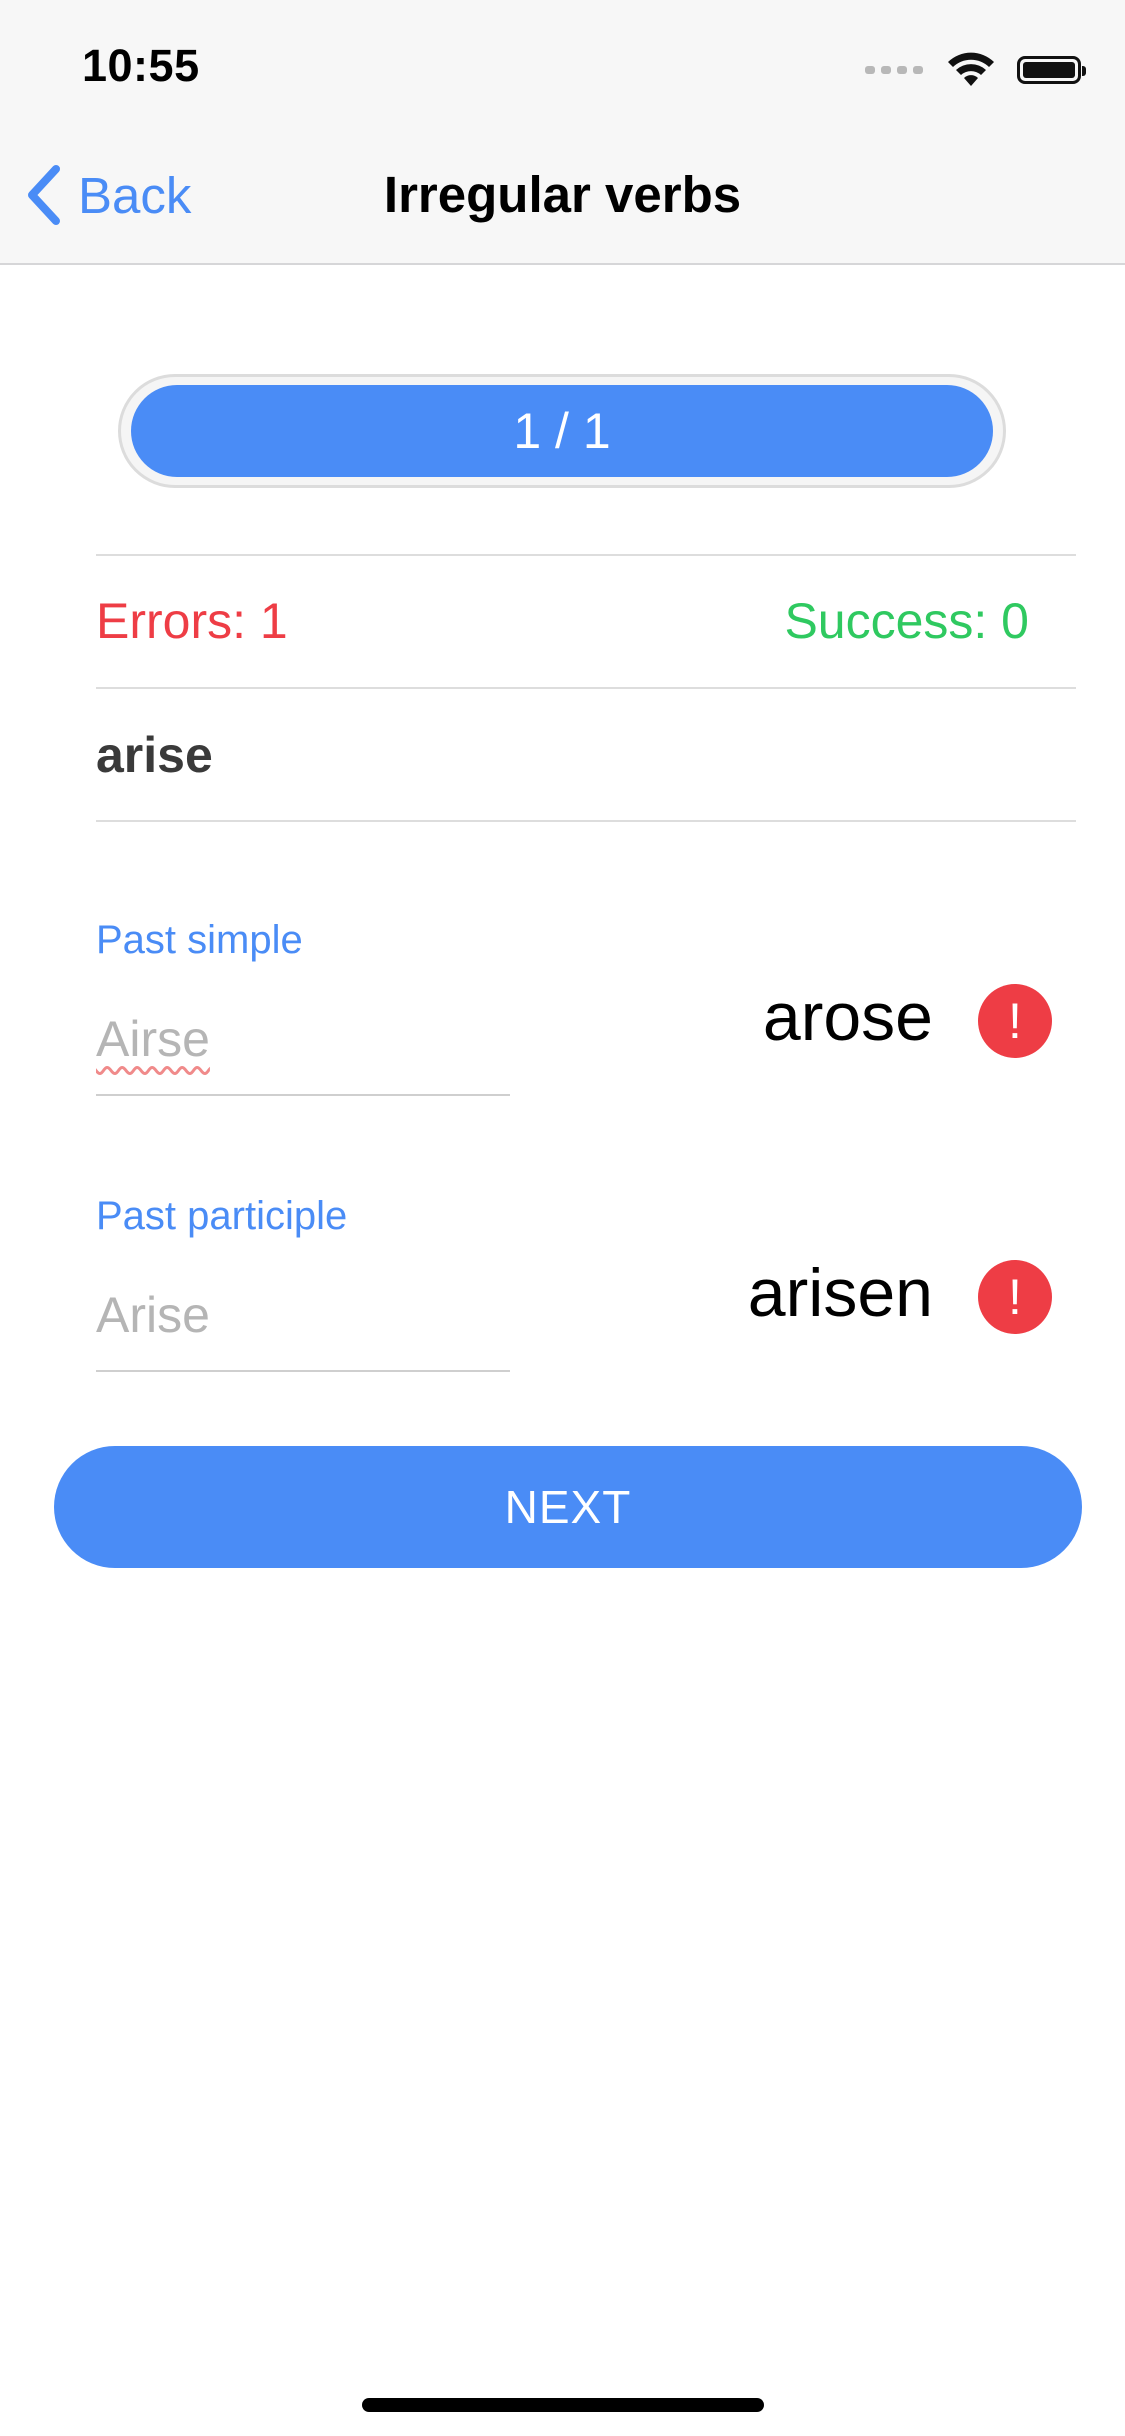  Describe the element at coordinates (906, 621) in the screenshot. I see `success-count: Success: 0` at that location.